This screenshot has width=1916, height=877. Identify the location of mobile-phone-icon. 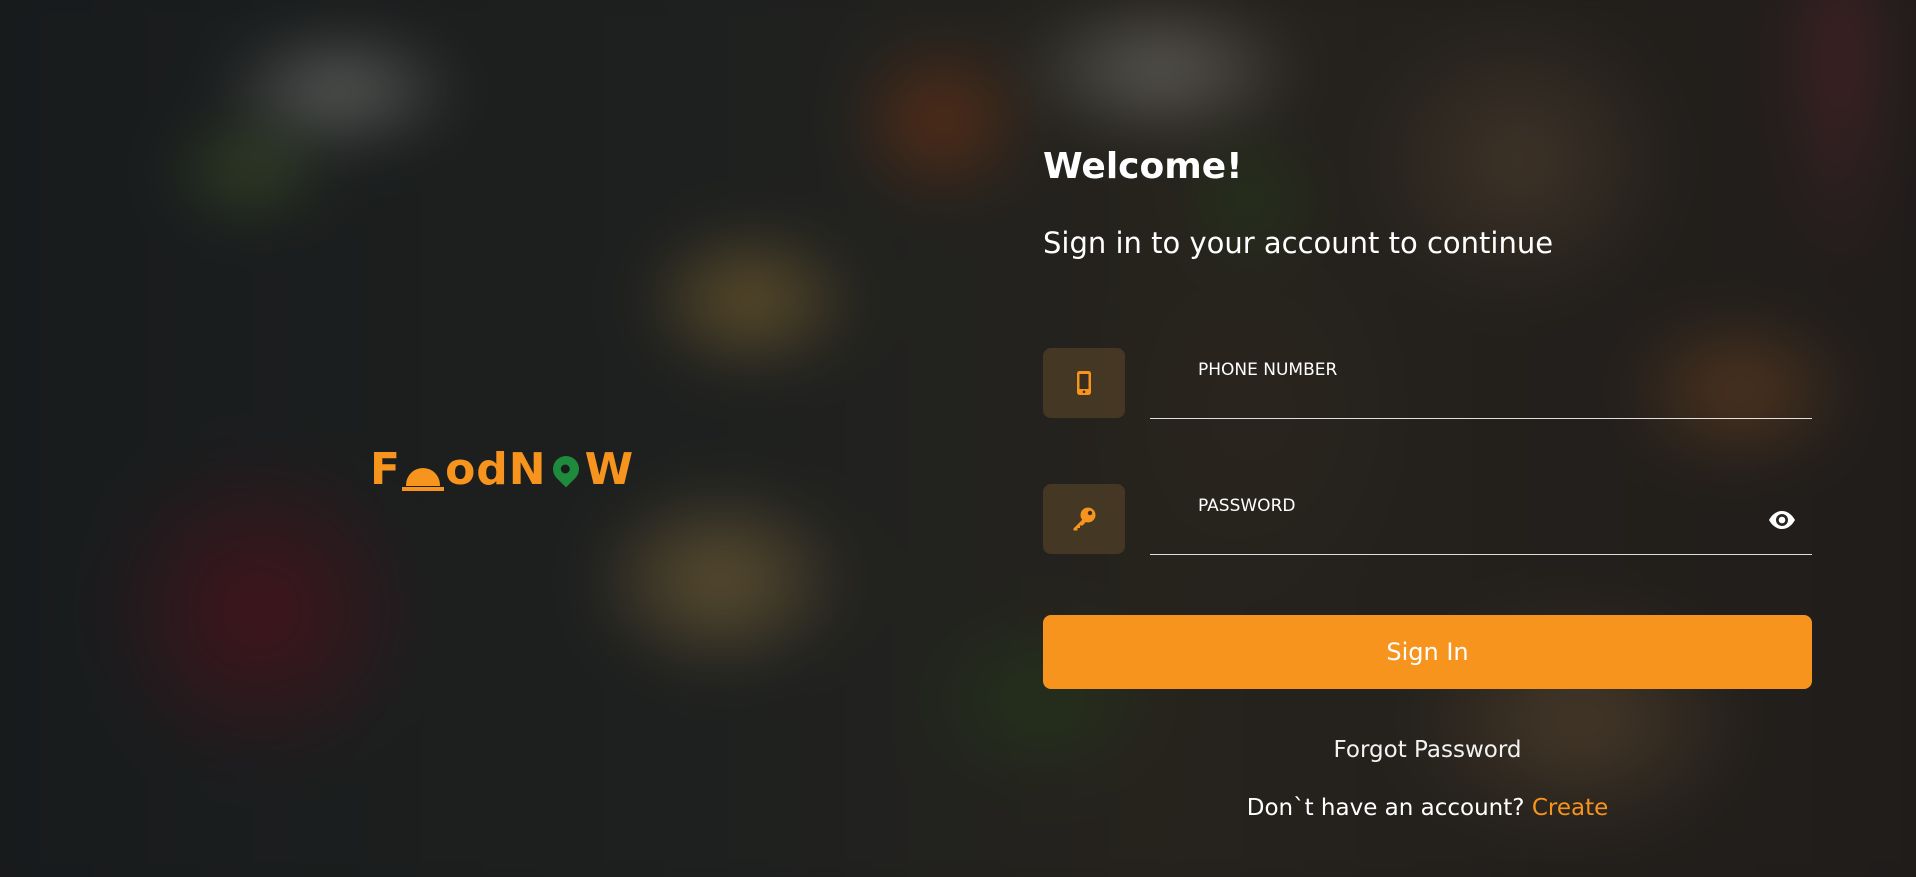
(1084, 383).